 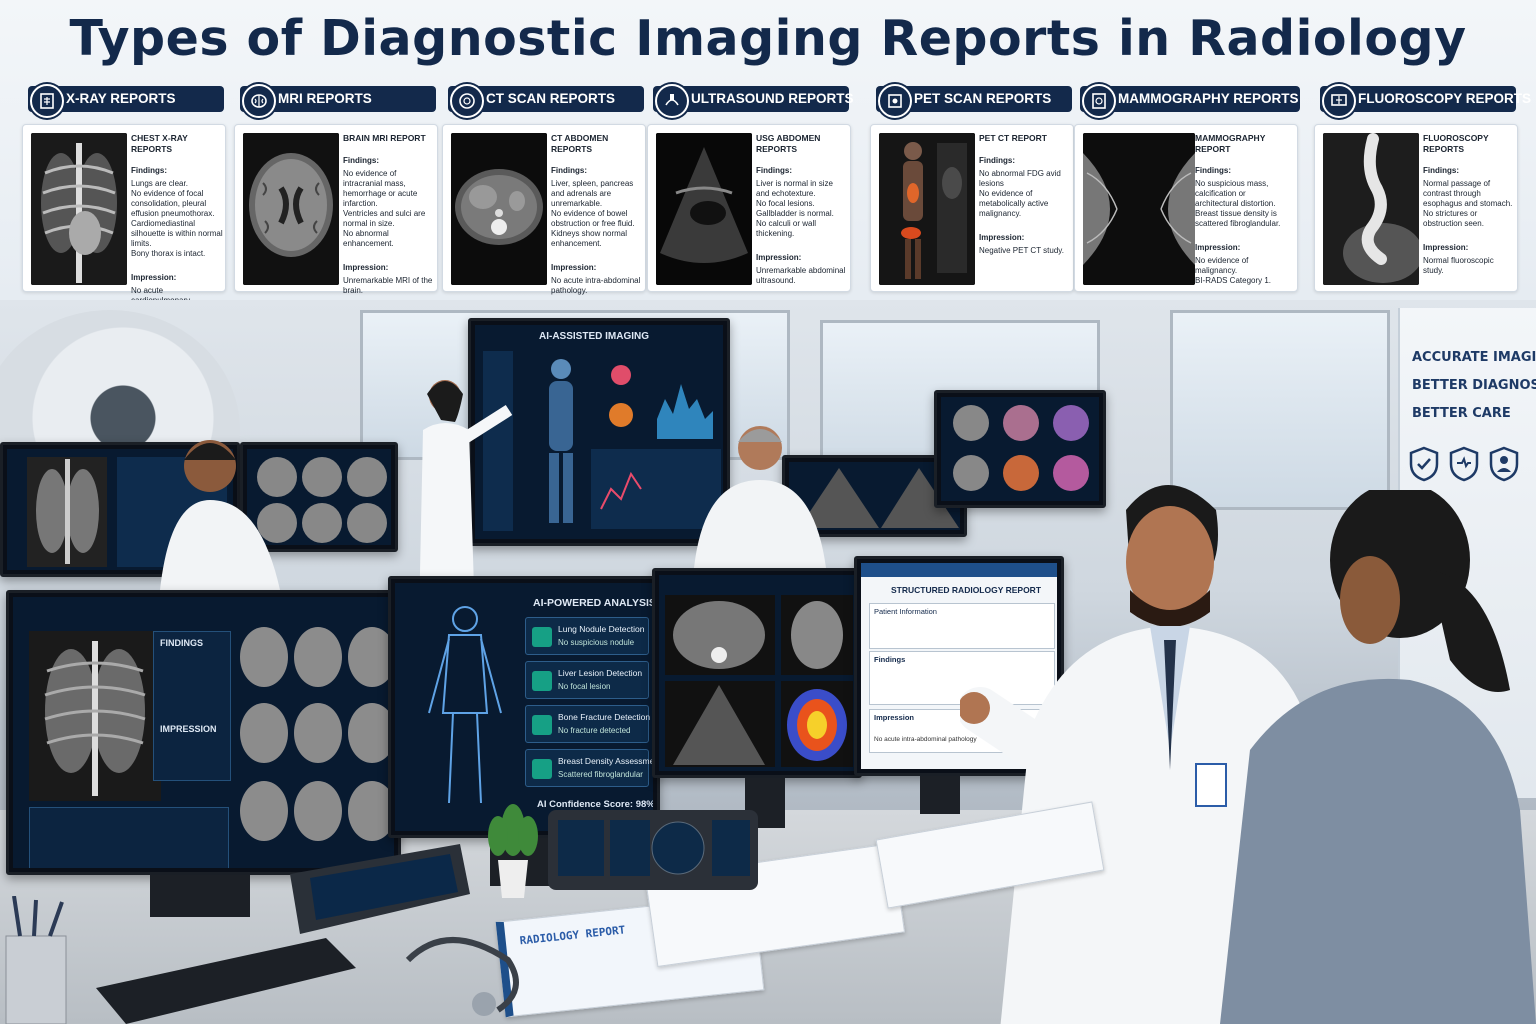 I want to click on impression-text: Unremarkable MRI of the brain., so click(x=388, y=285).